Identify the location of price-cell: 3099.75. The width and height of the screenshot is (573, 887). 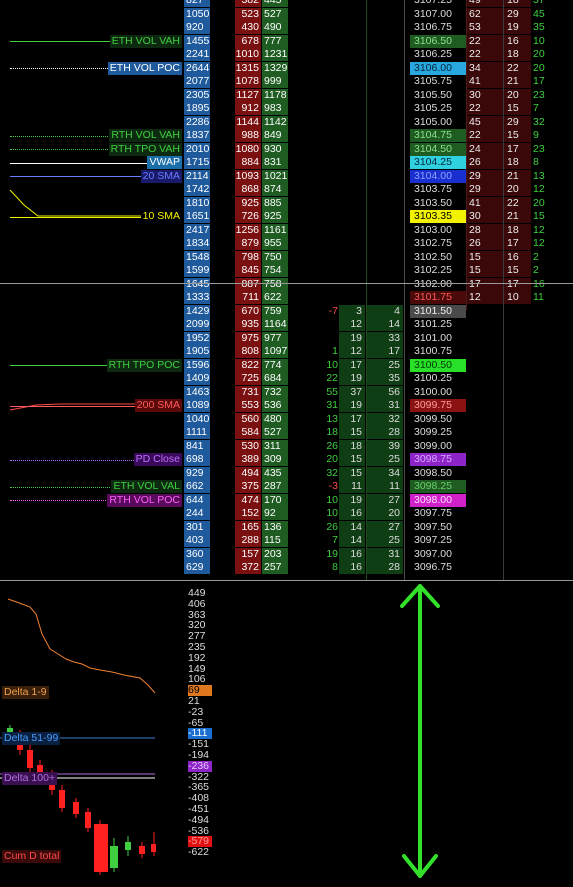
(438, 405).